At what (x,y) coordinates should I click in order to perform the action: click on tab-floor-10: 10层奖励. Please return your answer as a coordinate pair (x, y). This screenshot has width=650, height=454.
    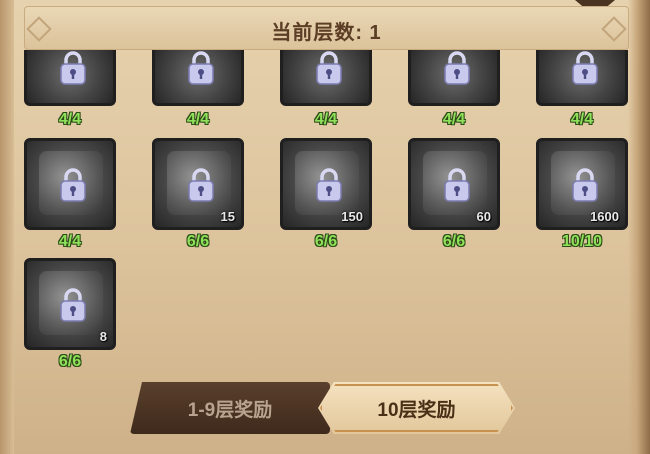
    Looking at the image, I should click on (416, 408).